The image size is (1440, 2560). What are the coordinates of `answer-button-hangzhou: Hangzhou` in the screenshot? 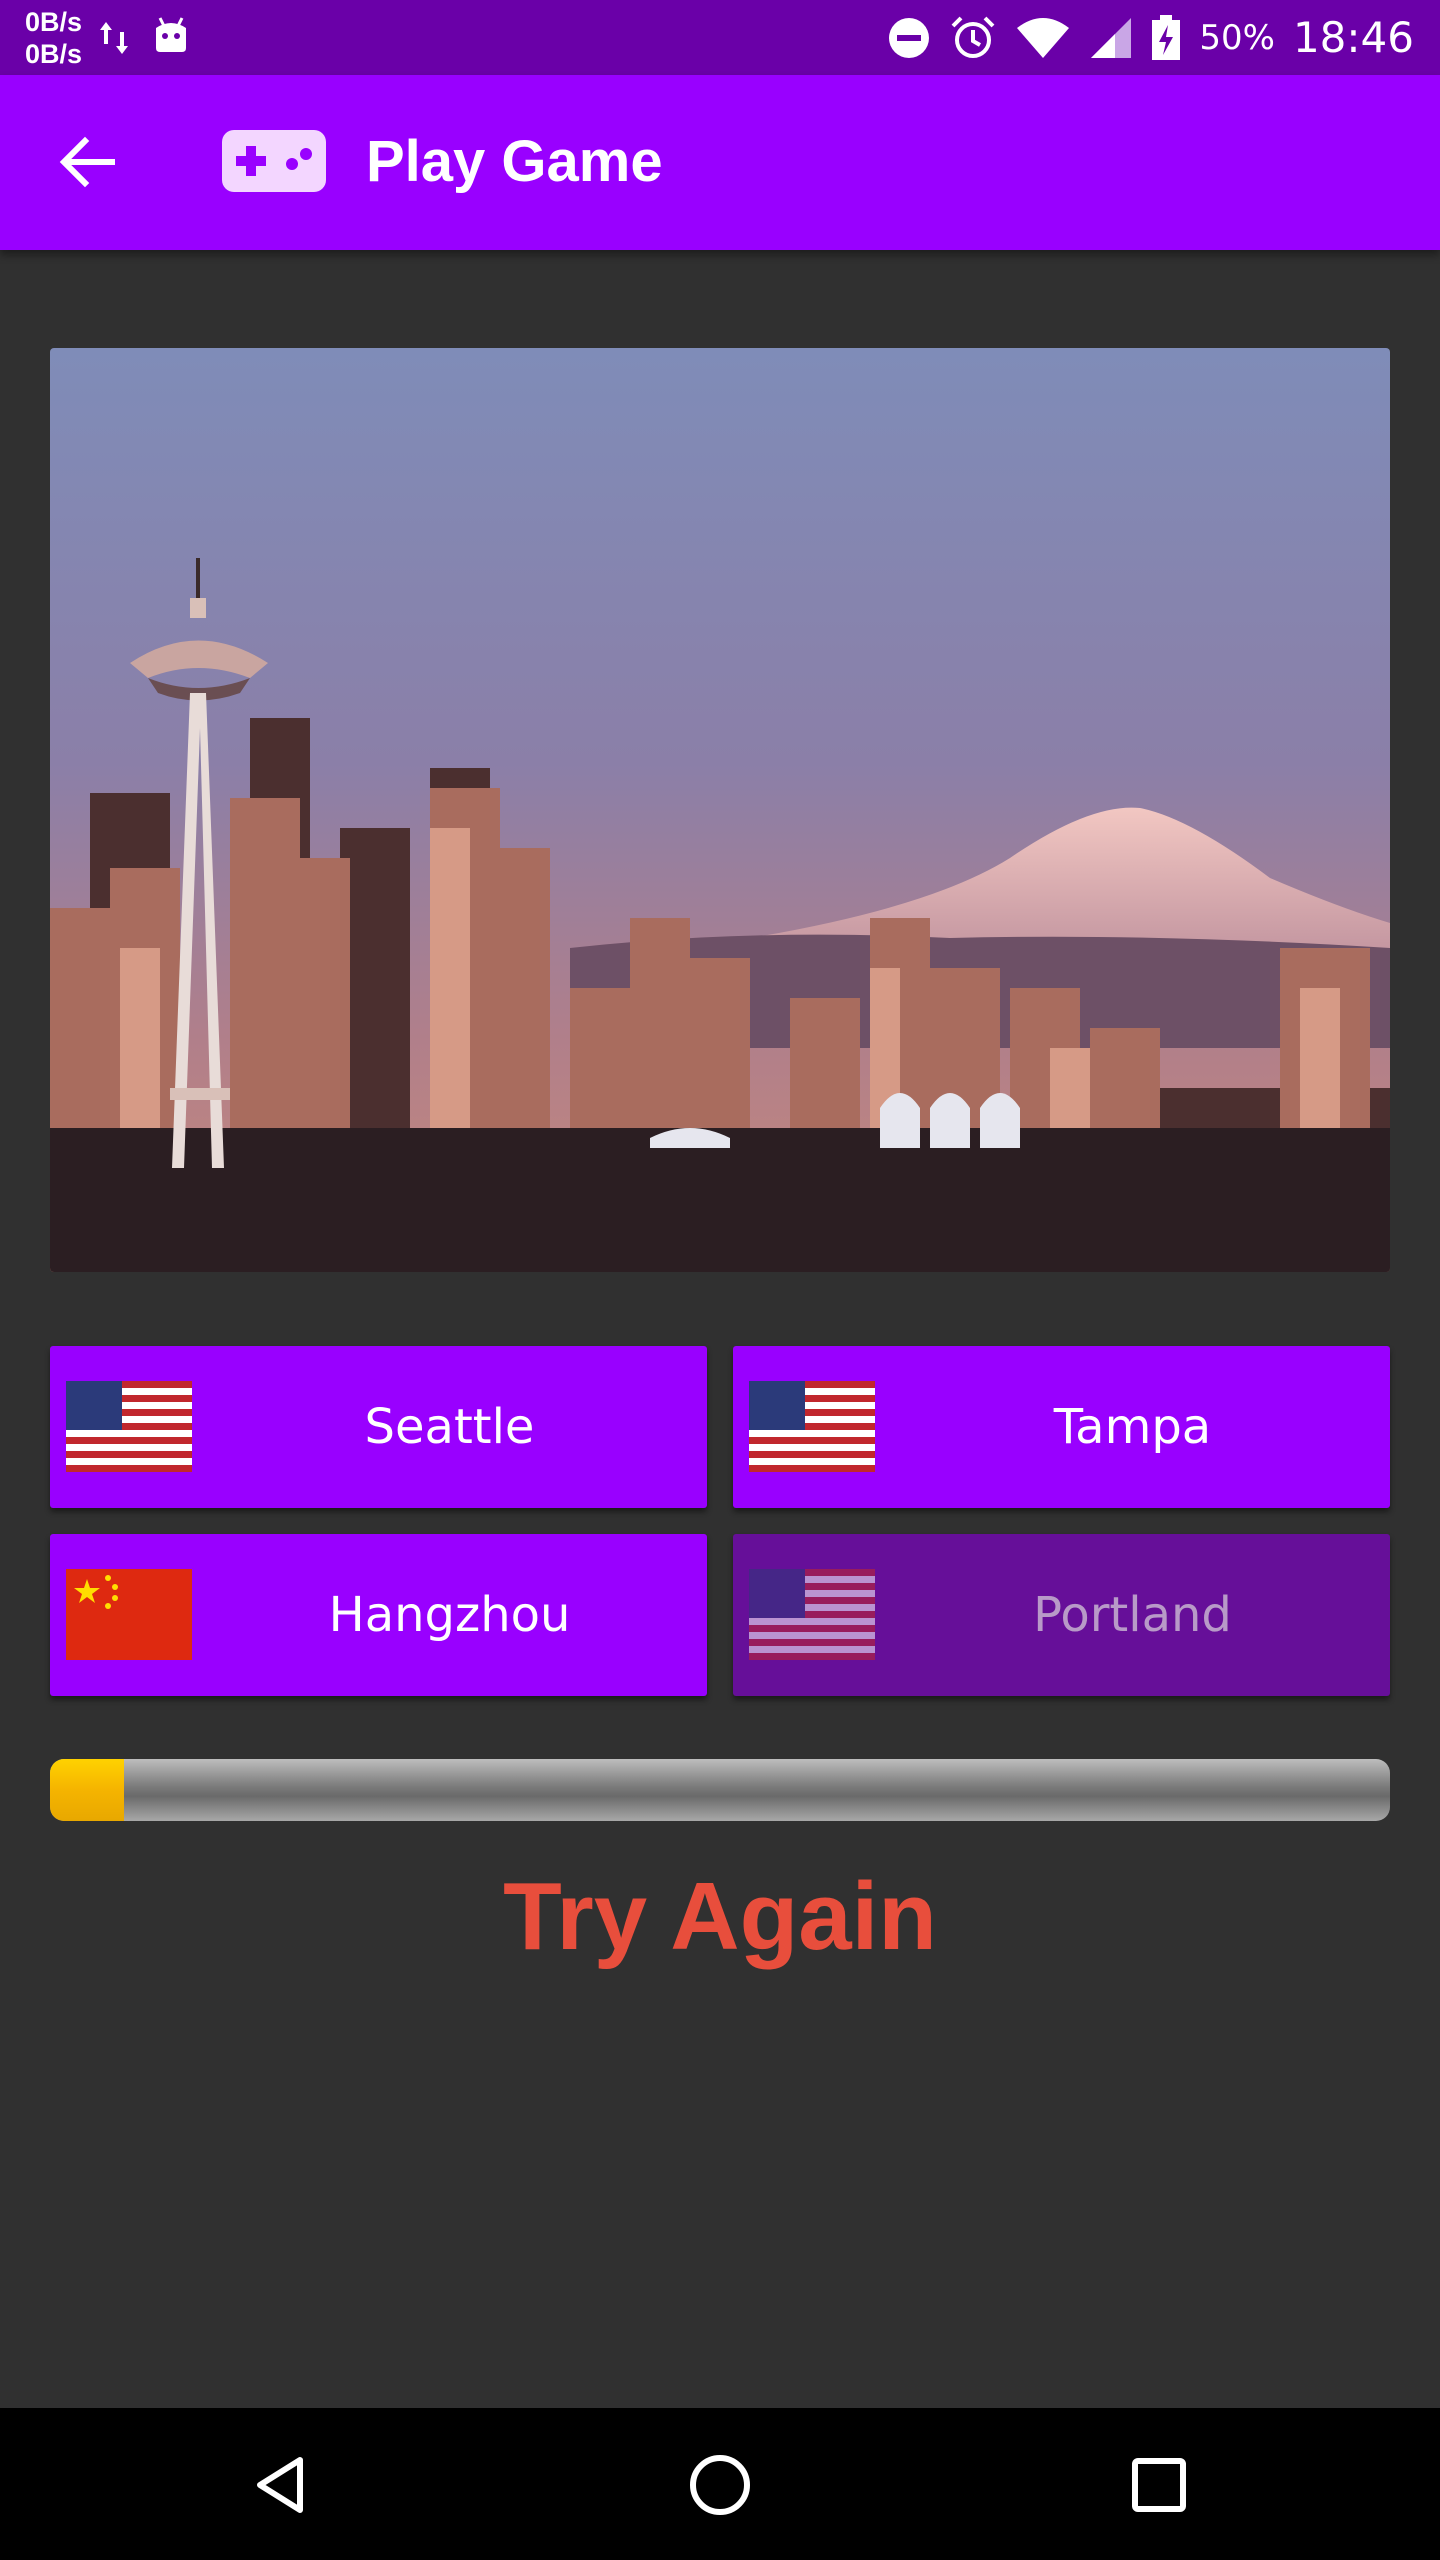 It's located at (378, 1615).